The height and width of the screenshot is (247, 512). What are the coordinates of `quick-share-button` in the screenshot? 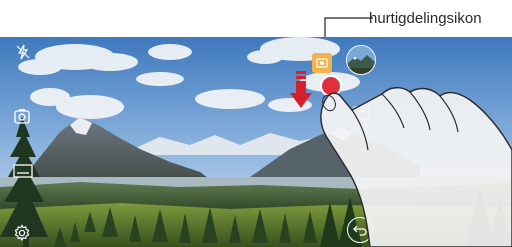 It's located at (322, 63).